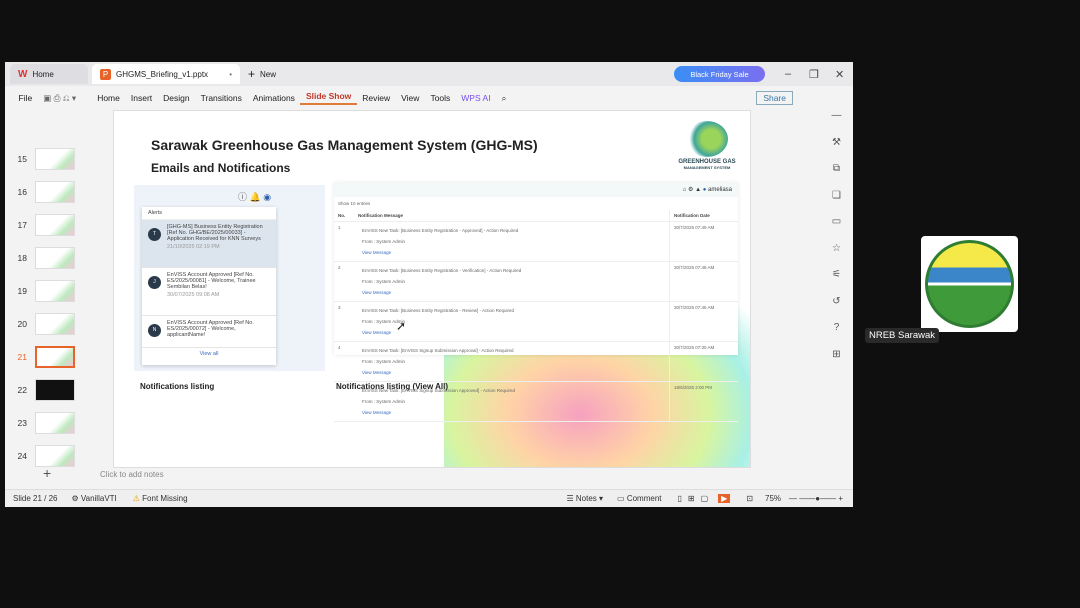  What do you see at coordinates (836, 309) in the screenshot?
I see `history-icon: ↺` at bounding box center [836, 309].